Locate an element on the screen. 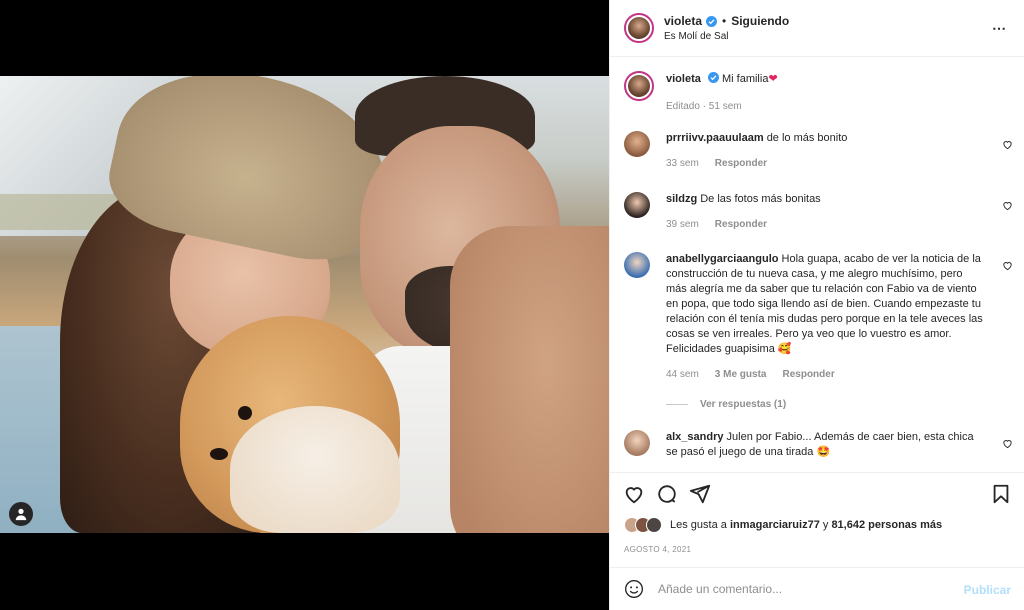 This screenshot has height=610, width=1024. comment-username: prrriivv.paauulaam is located at coordinates (715, 138).